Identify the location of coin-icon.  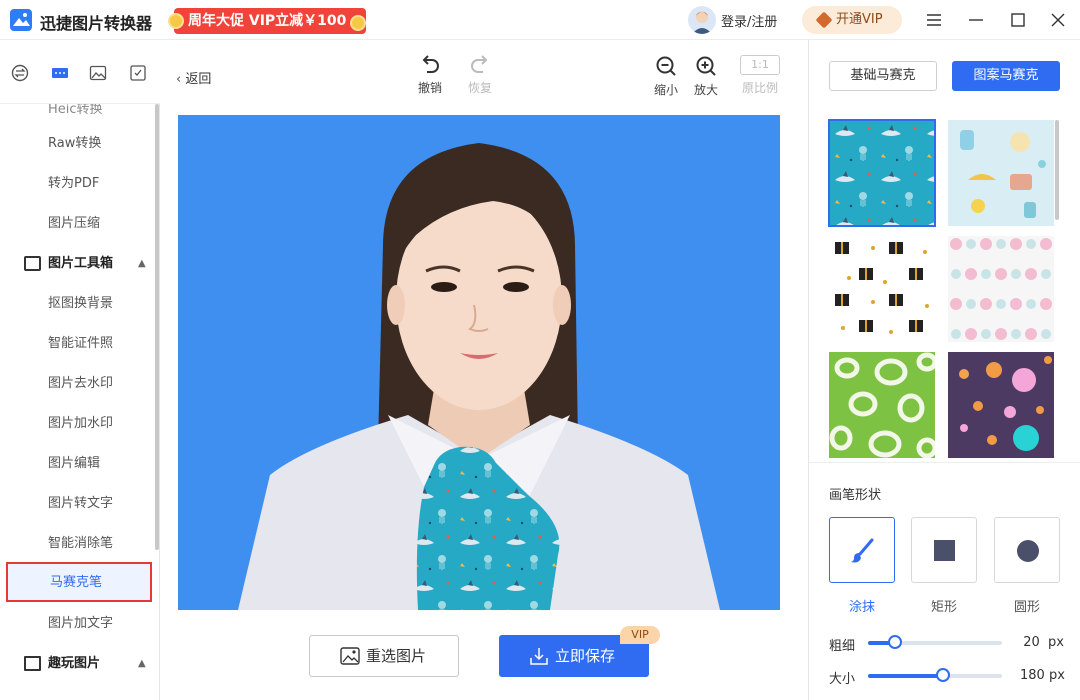
(176, 21).